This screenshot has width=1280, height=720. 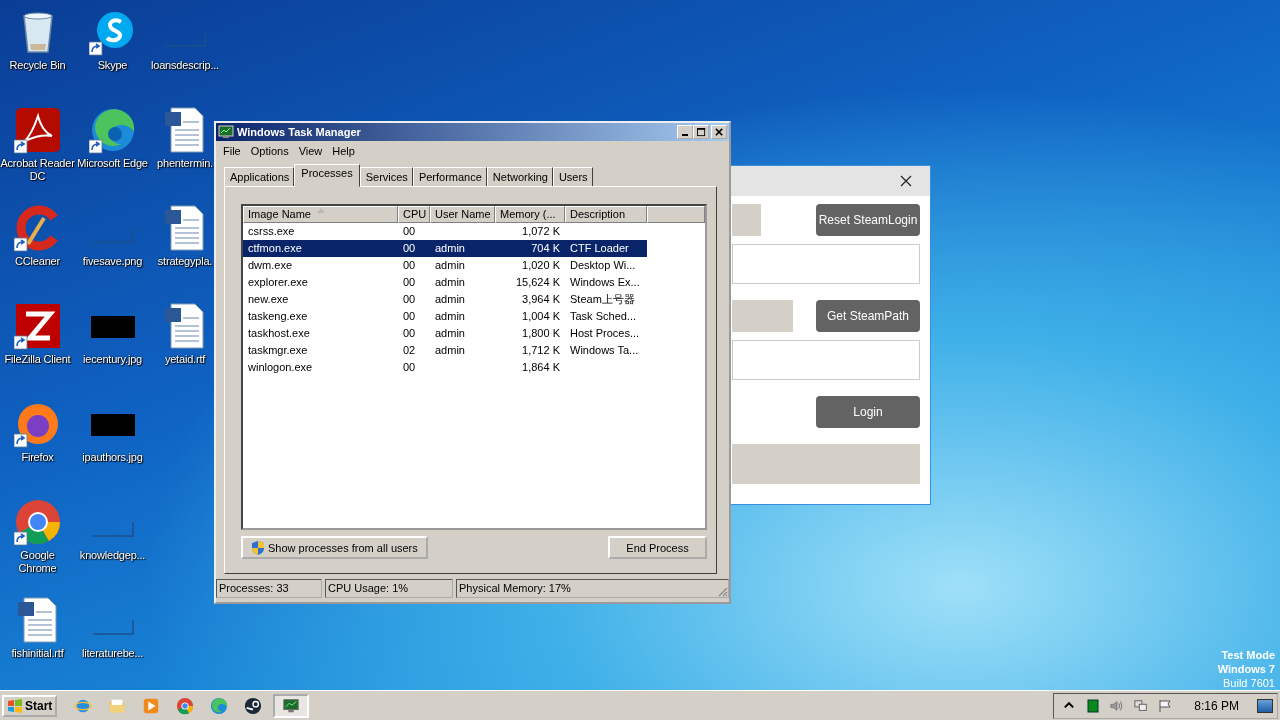 What do you see at coordinates (445, 231) in the screenshot?
I see `table-row: csrss.exe 00 1,072 K` at bounding box center [445, 231].